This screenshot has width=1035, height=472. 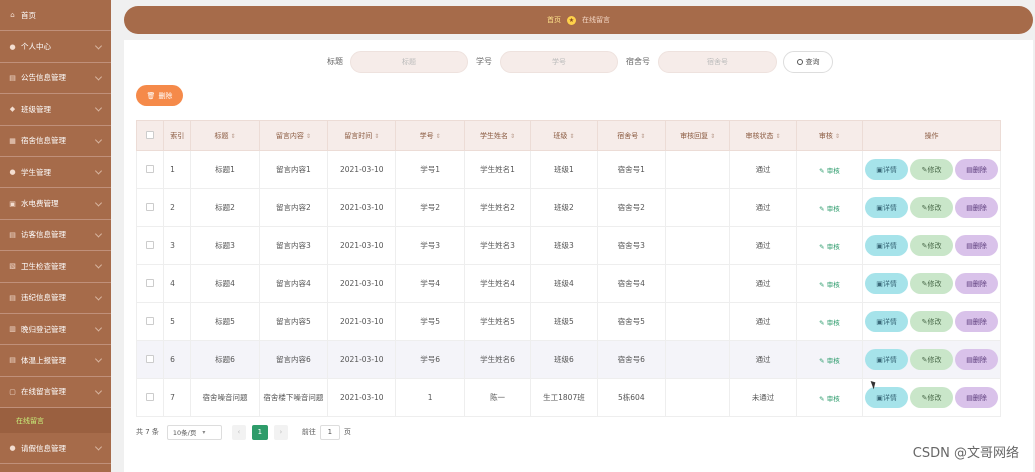 What do you see at coordinates (55, 393) in the screenshot?
I see `sidebar-item-12: ▢ 在线留言管理` at bounding box center [55, 393].